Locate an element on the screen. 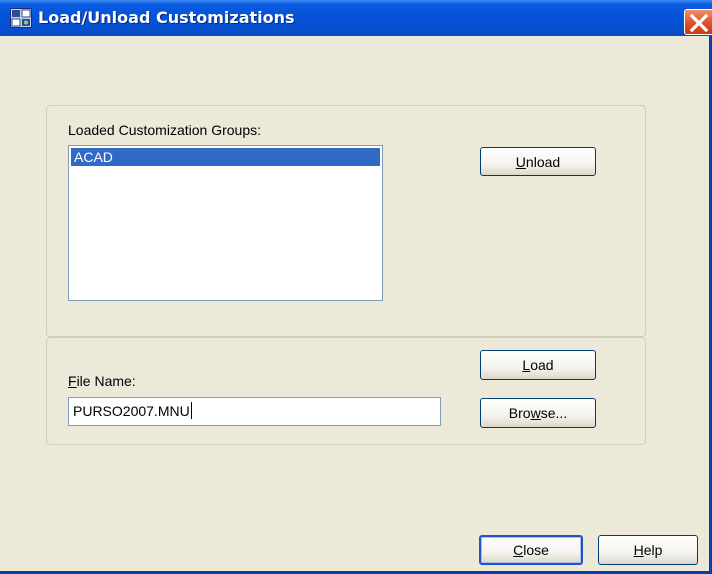  close-icon is located at coordinates (698, 22).